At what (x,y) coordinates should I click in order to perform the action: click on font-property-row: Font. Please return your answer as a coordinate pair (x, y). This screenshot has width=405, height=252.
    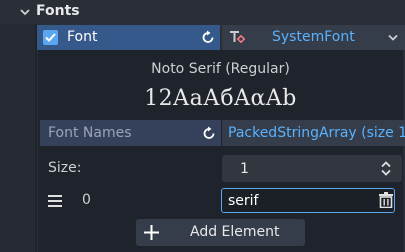
    Looking at the image, I should click on (128, 37).